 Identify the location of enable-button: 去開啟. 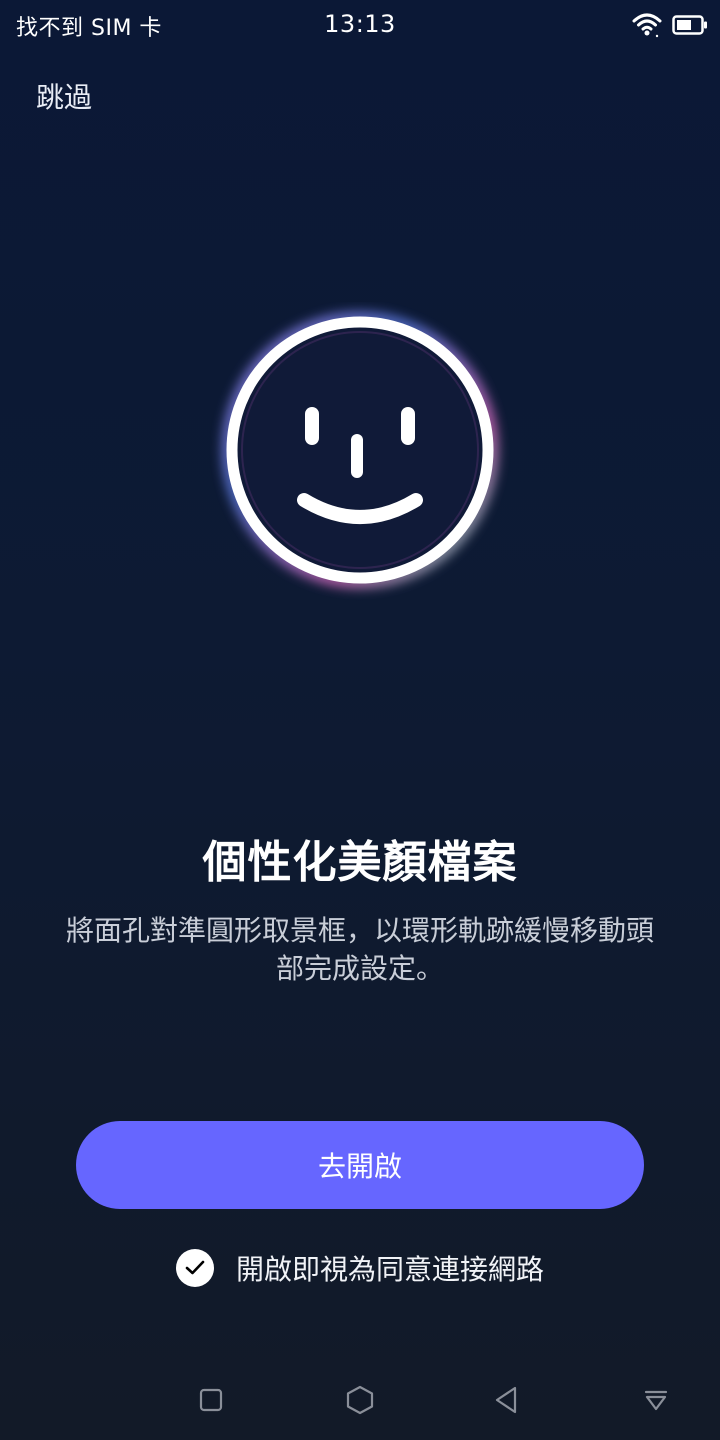
(360, 1165).